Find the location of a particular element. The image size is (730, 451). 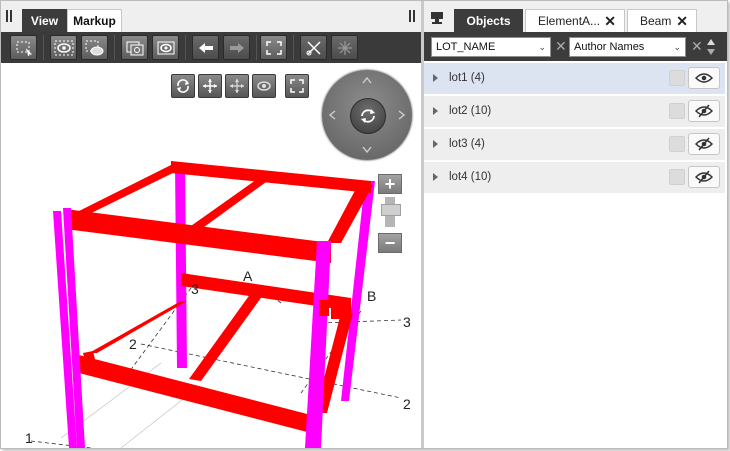

grid-label-2-left: 2 is located at coordinates (133, 344).